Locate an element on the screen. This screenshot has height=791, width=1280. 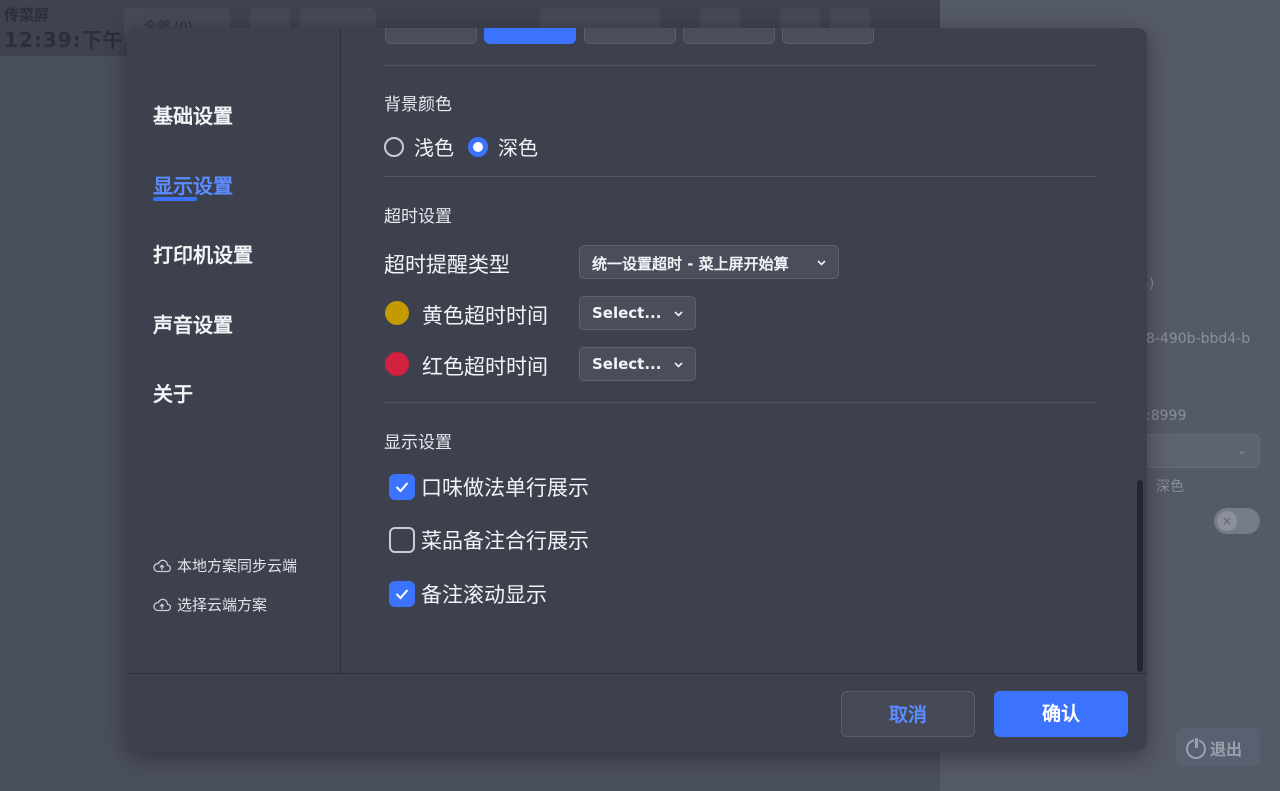
confirm-button: 确认 is located at coordinates (1061, 714).